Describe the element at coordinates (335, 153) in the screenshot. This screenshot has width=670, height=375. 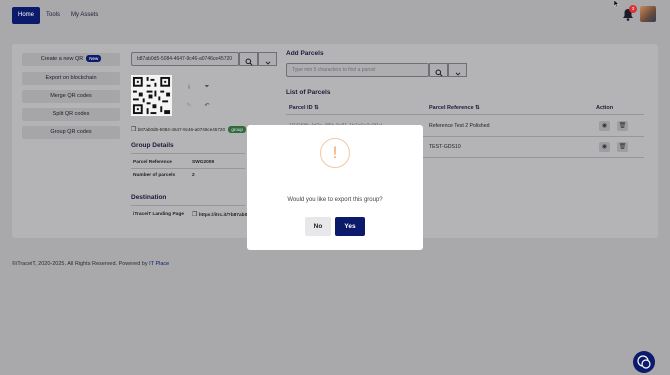
I see `warning-icon: !` at that location.